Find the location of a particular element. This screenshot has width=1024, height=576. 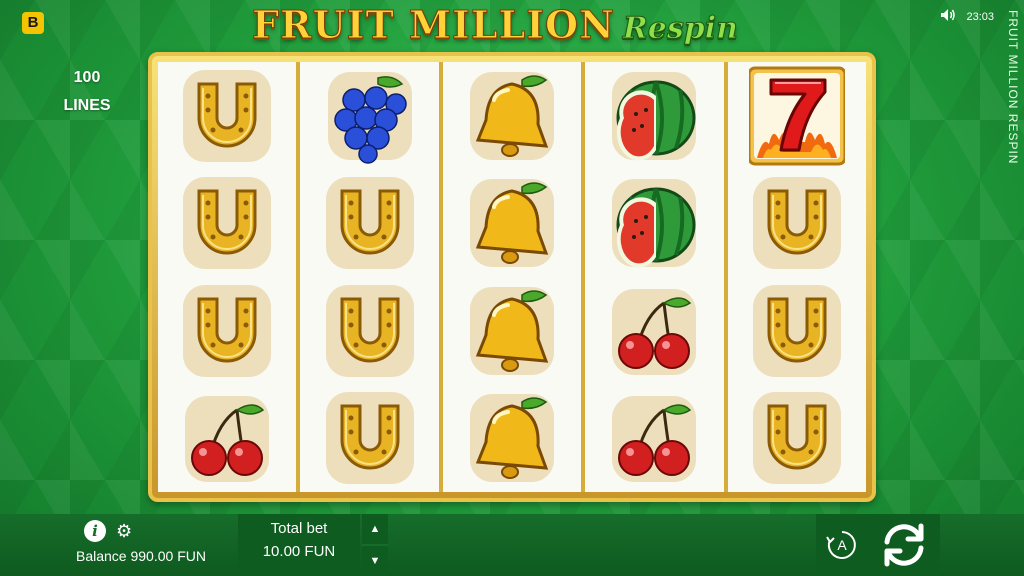

bet-stepper: ▲ ▼ is located at coordinates (375, 545).